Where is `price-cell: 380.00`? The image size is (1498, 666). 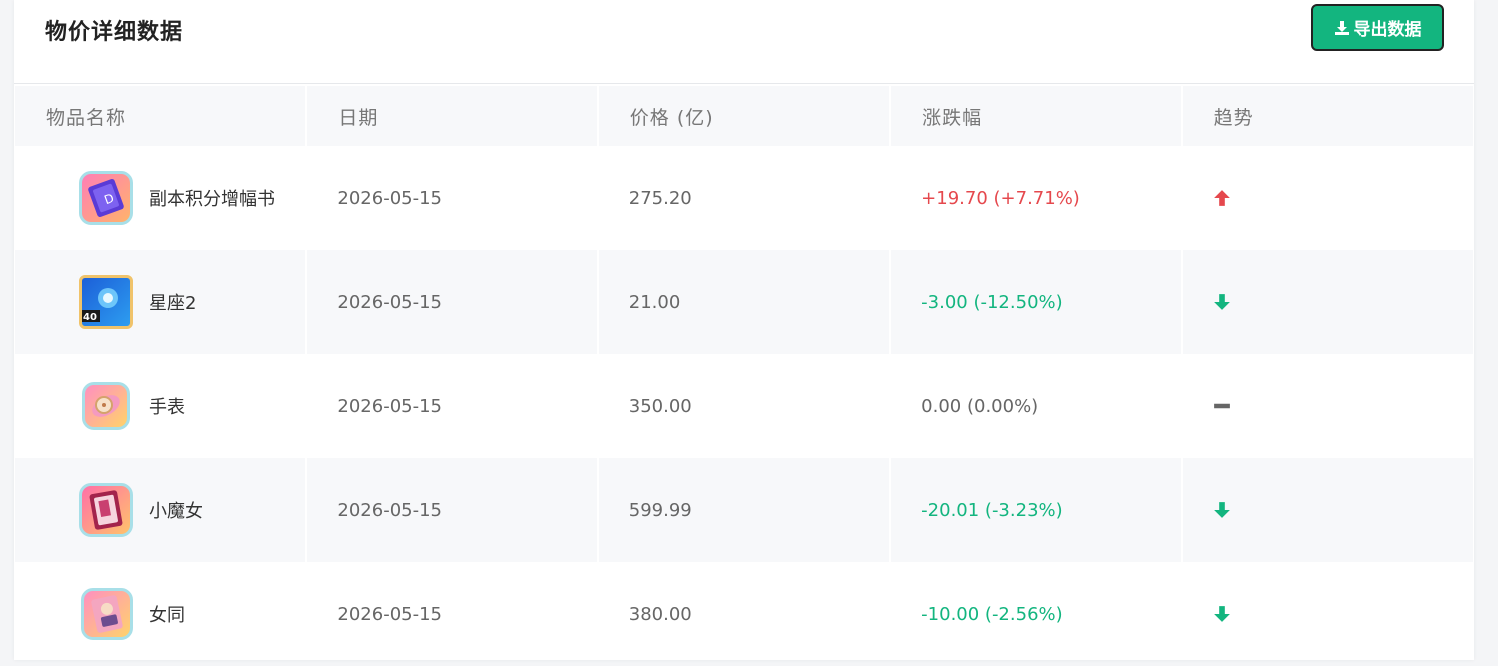 price-cell: 380.00 is located at coordinates (660, 614).